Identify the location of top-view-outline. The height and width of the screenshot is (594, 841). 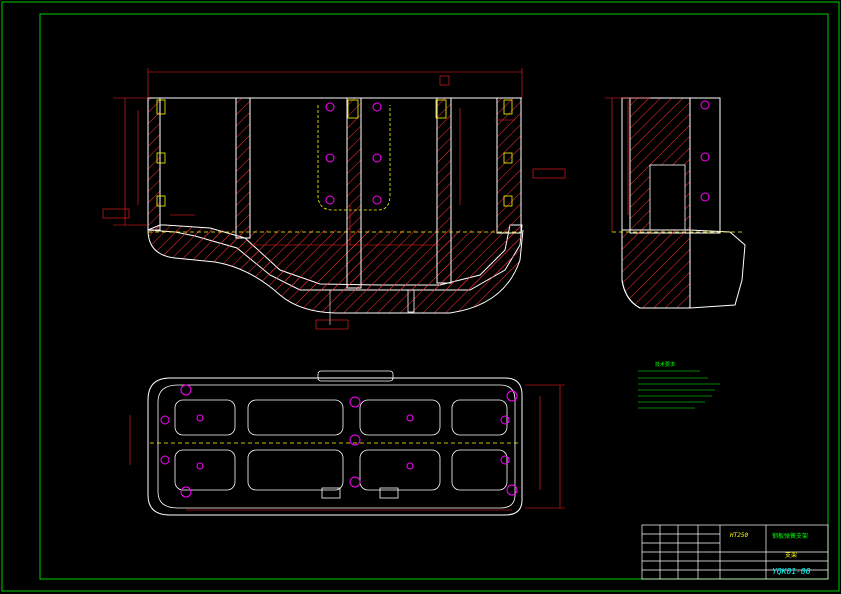
(335, 446).